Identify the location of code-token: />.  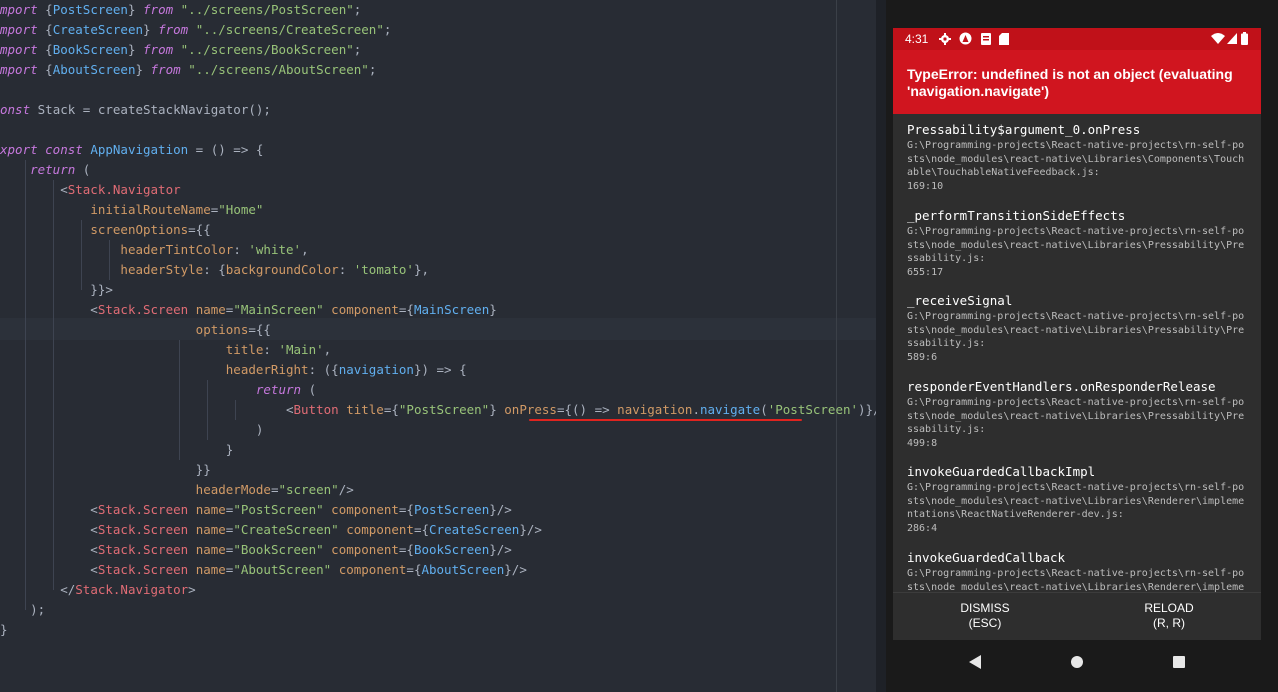
(346, 489).